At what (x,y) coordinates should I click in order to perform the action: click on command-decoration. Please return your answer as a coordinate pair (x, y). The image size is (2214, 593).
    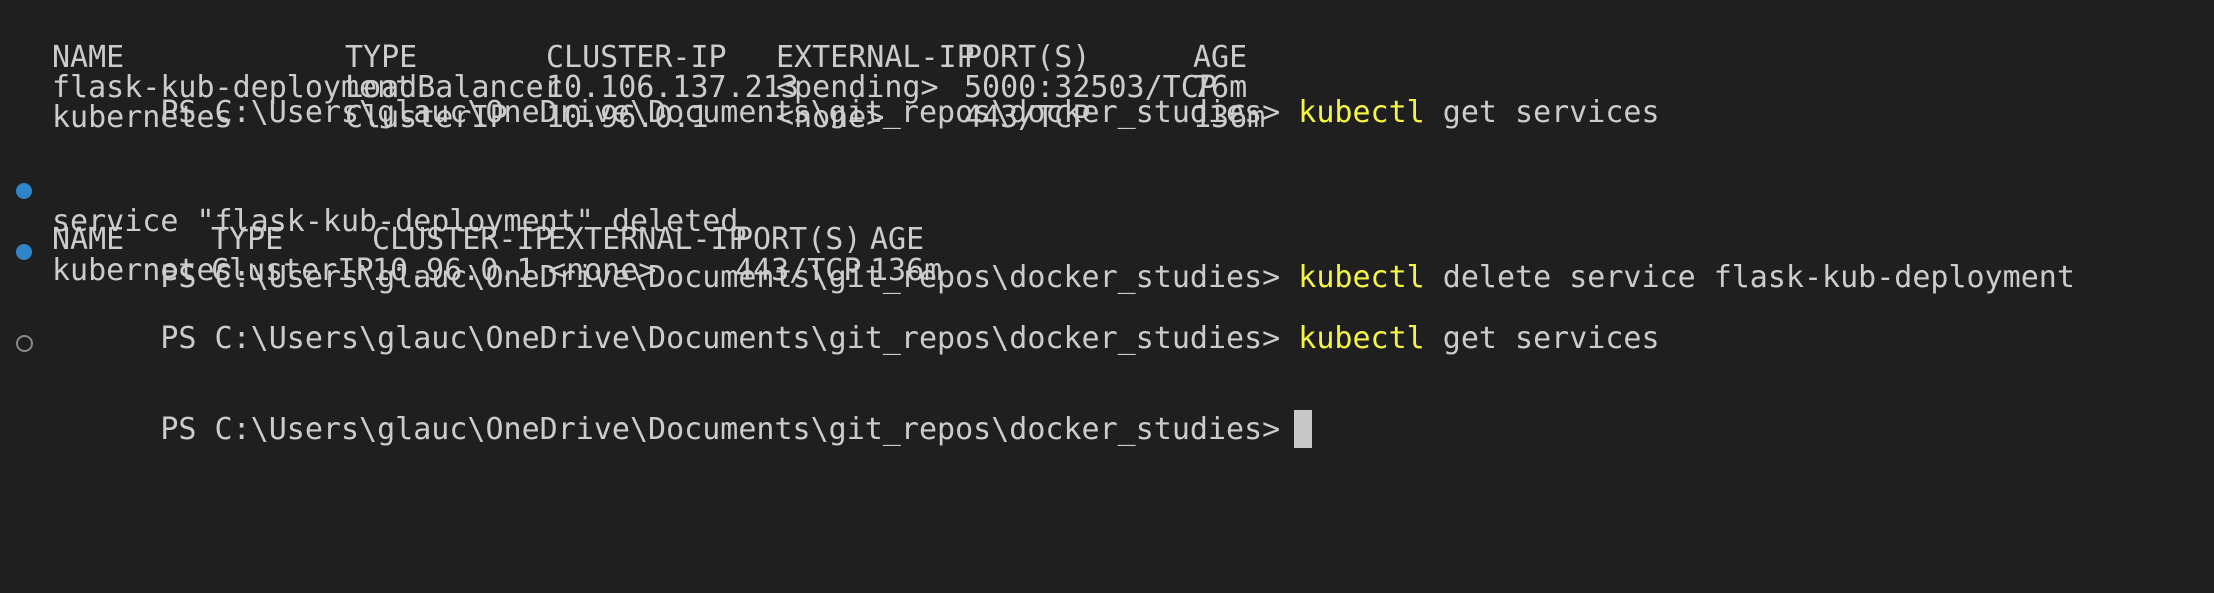
    Looking at the image, I should click on (25, 343).